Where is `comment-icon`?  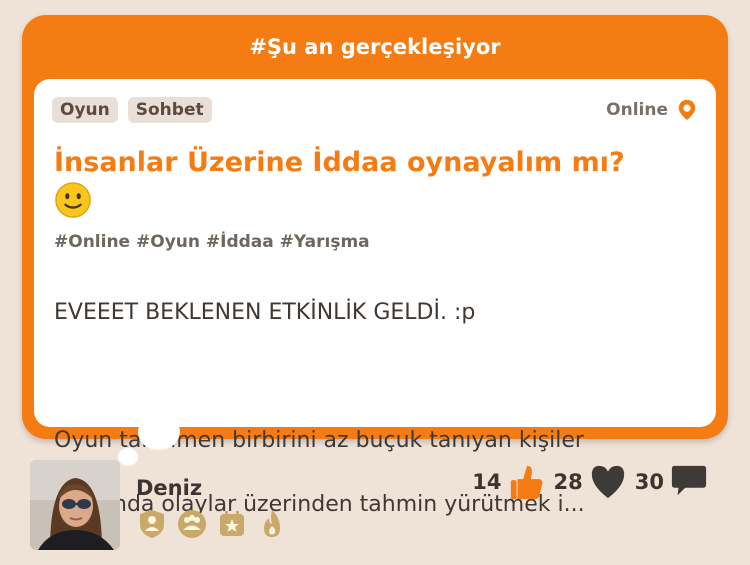 comment-icon is located at coordinates (689, 482).